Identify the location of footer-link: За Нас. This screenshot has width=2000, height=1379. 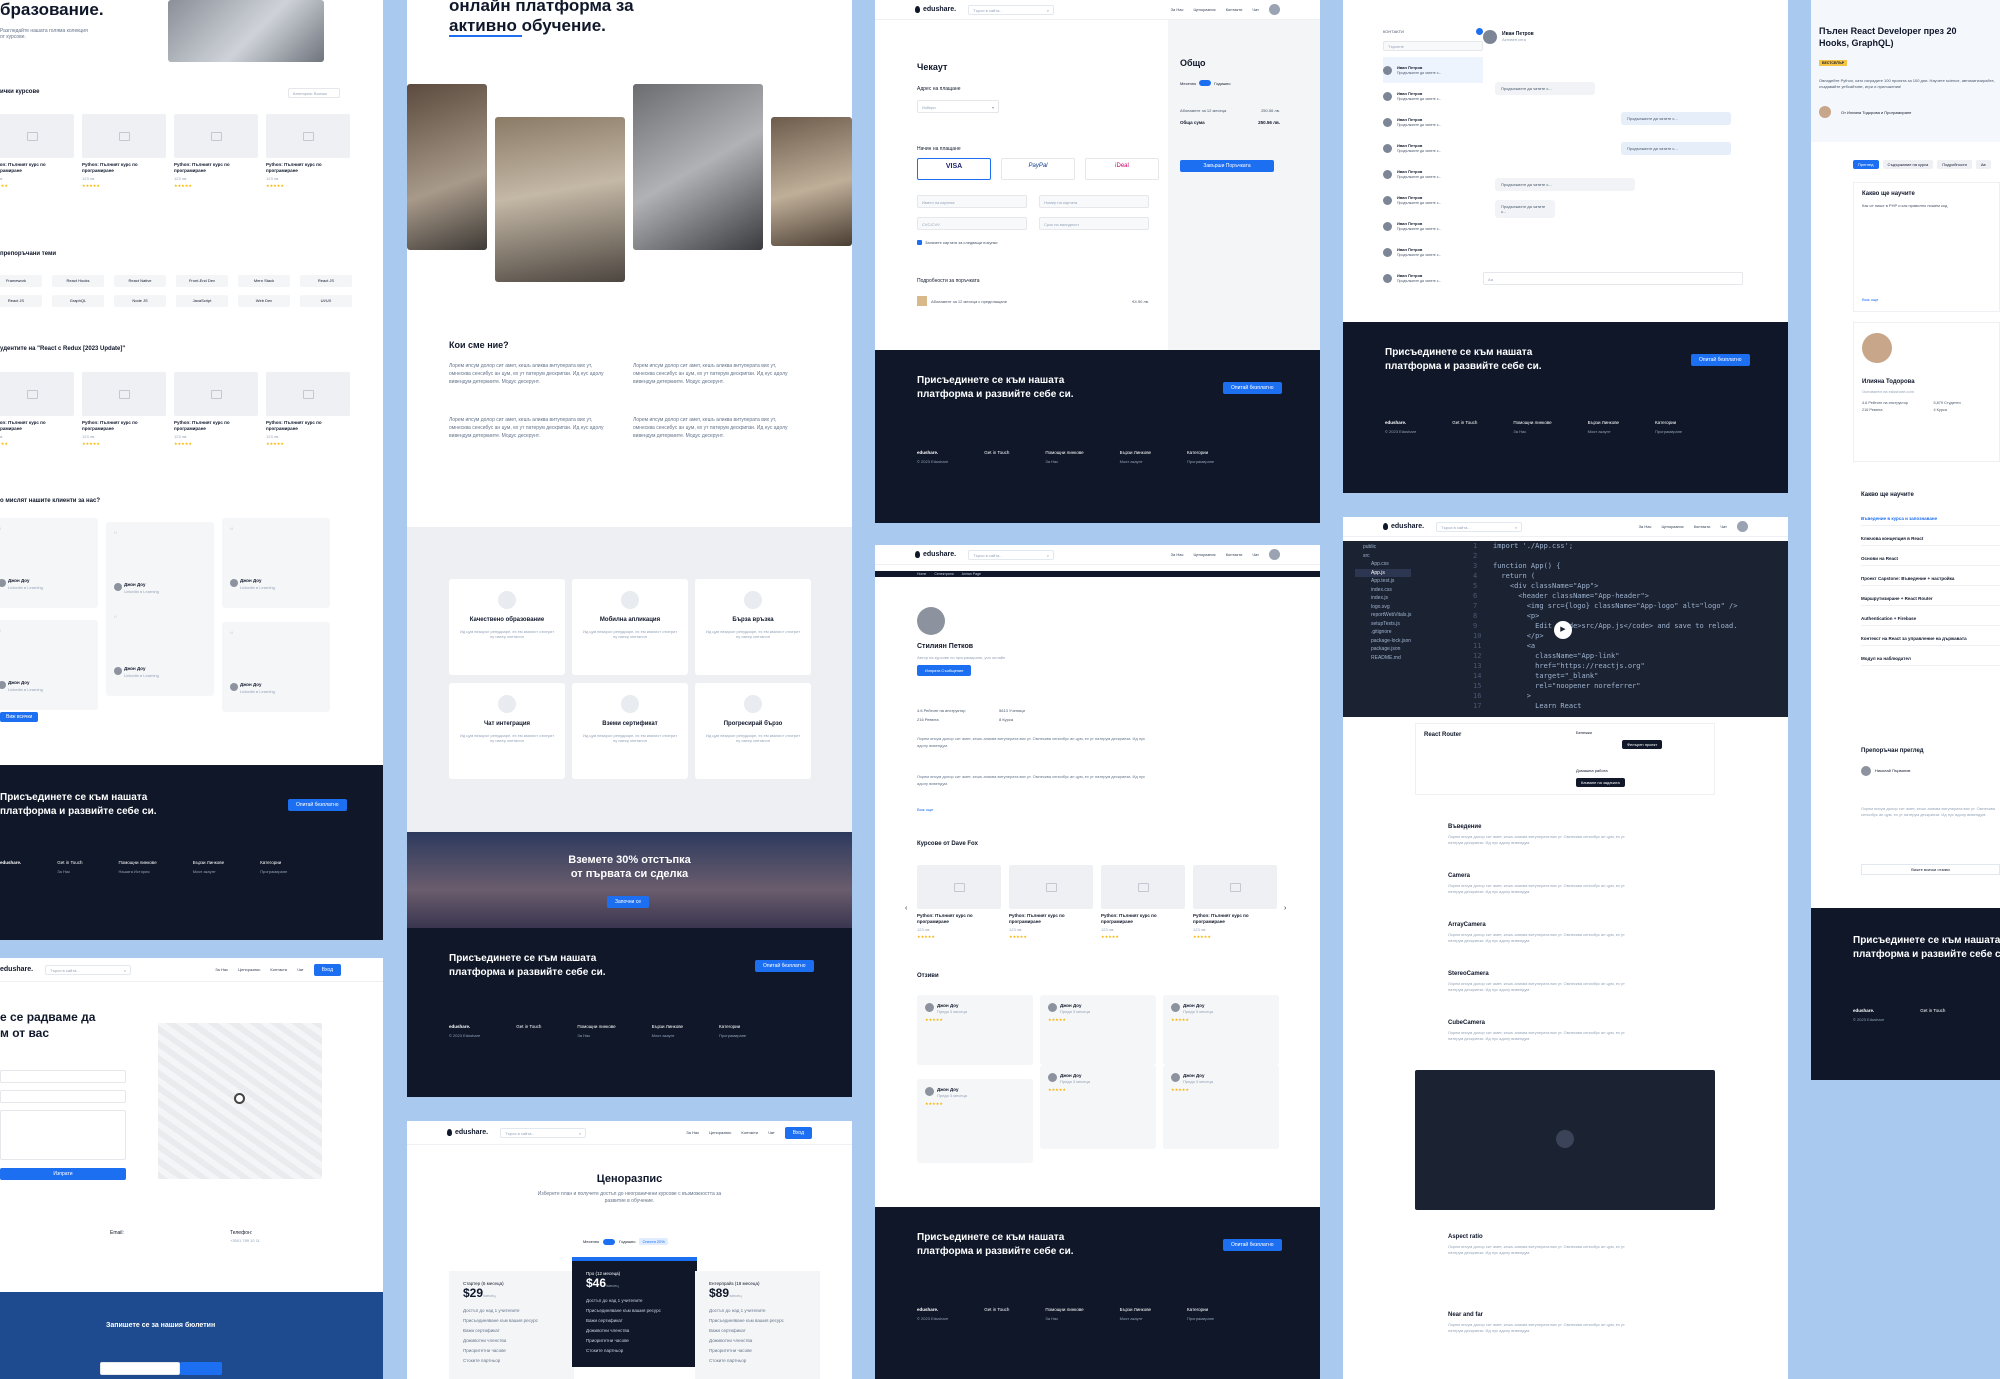
(63, 871).